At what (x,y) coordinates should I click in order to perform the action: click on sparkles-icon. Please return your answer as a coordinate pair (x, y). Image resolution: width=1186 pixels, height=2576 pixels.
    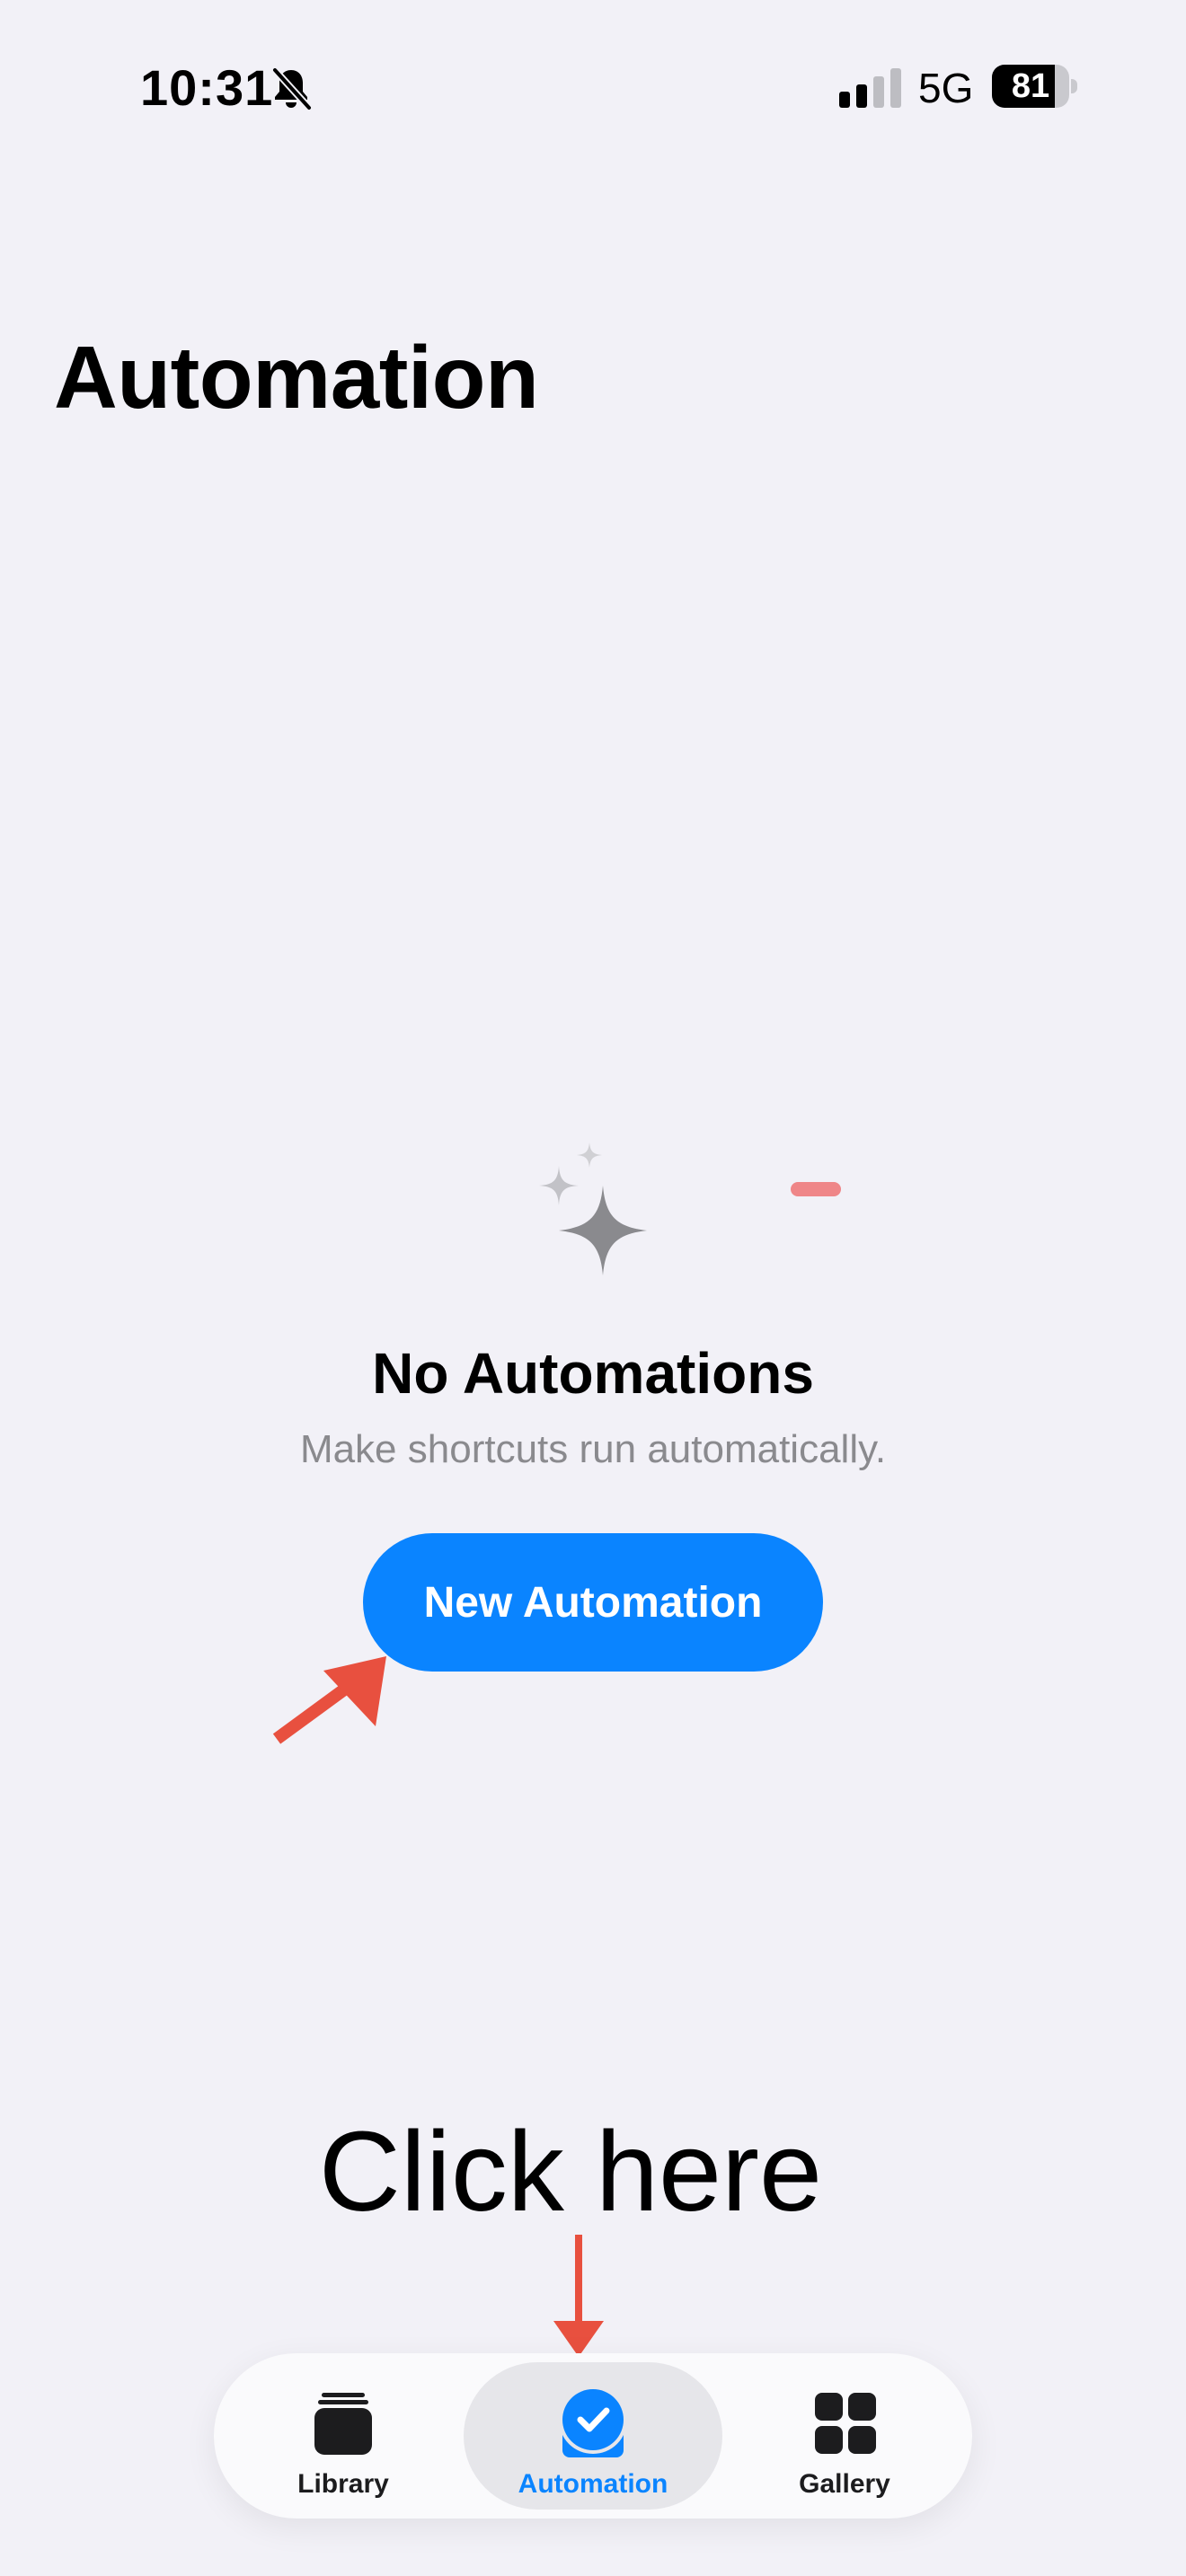
    Looking at the image, I should click on (593, 1208).